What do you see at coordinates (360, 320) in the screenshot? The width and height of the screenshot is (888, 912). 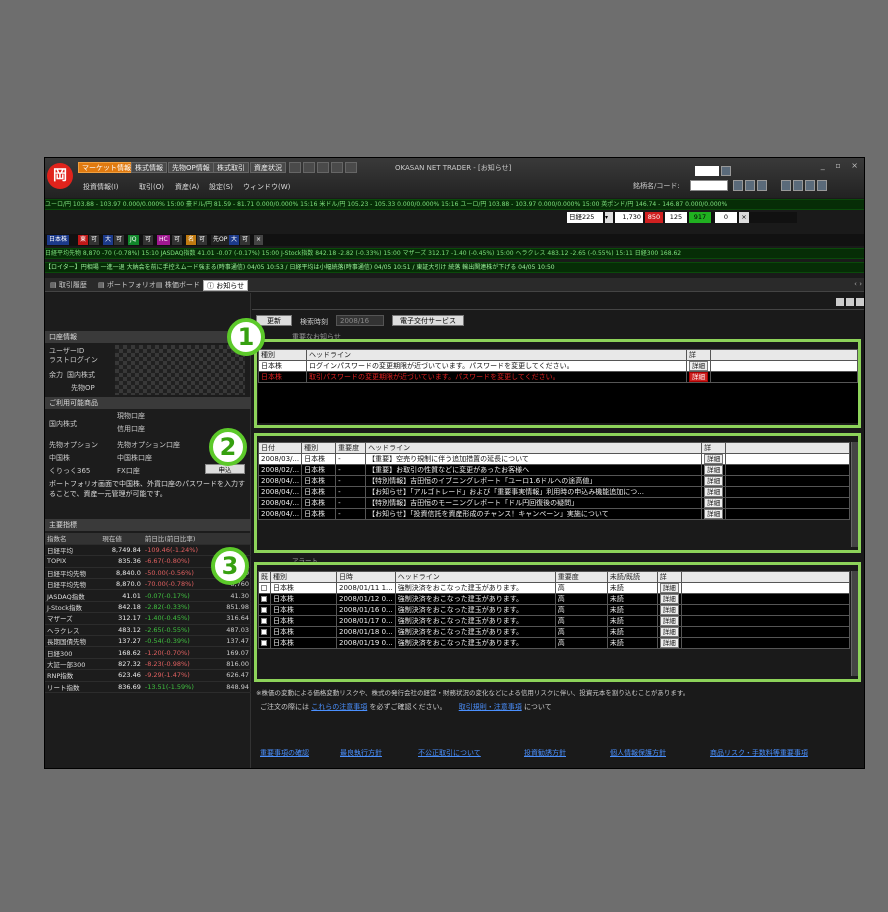 I see `search-date-input: 2008/16` at bounding box center [360, 320].